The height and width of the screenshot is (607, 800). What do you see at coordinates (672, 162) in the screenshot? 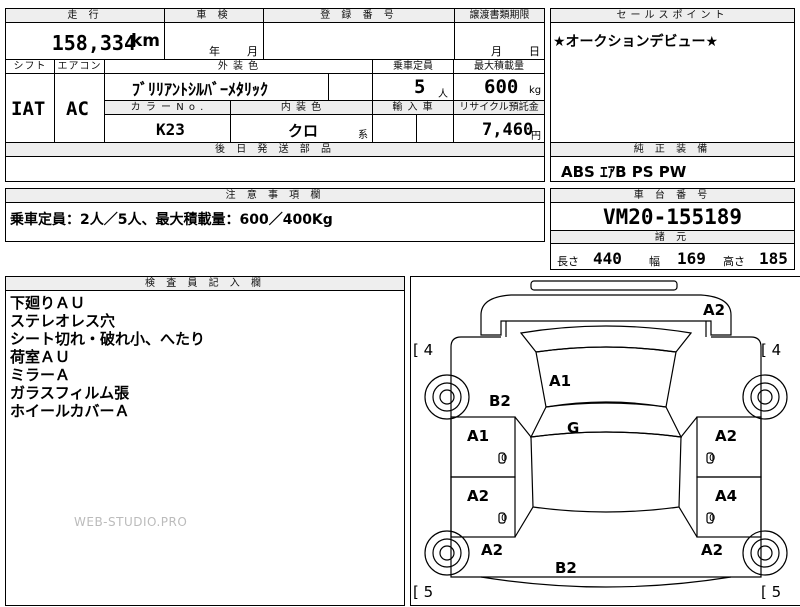
I see `equipment-cell: 純 正 装 備 ABS ｴｱB PS PW` at bounding box center [672, 162].